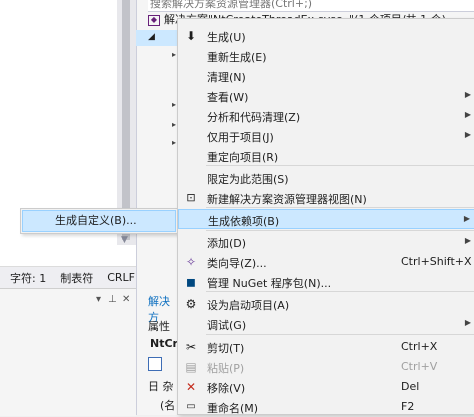 This screenshot has height=417, width=474. I want to click on menu-item-set-startup: ⚙ 设为启动项目(A), so click(326, 304).